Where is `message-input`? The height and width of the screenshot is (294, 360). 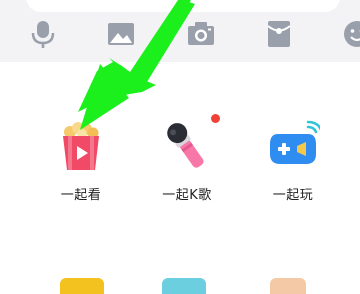
message-input is located at coordinates (183, 6).